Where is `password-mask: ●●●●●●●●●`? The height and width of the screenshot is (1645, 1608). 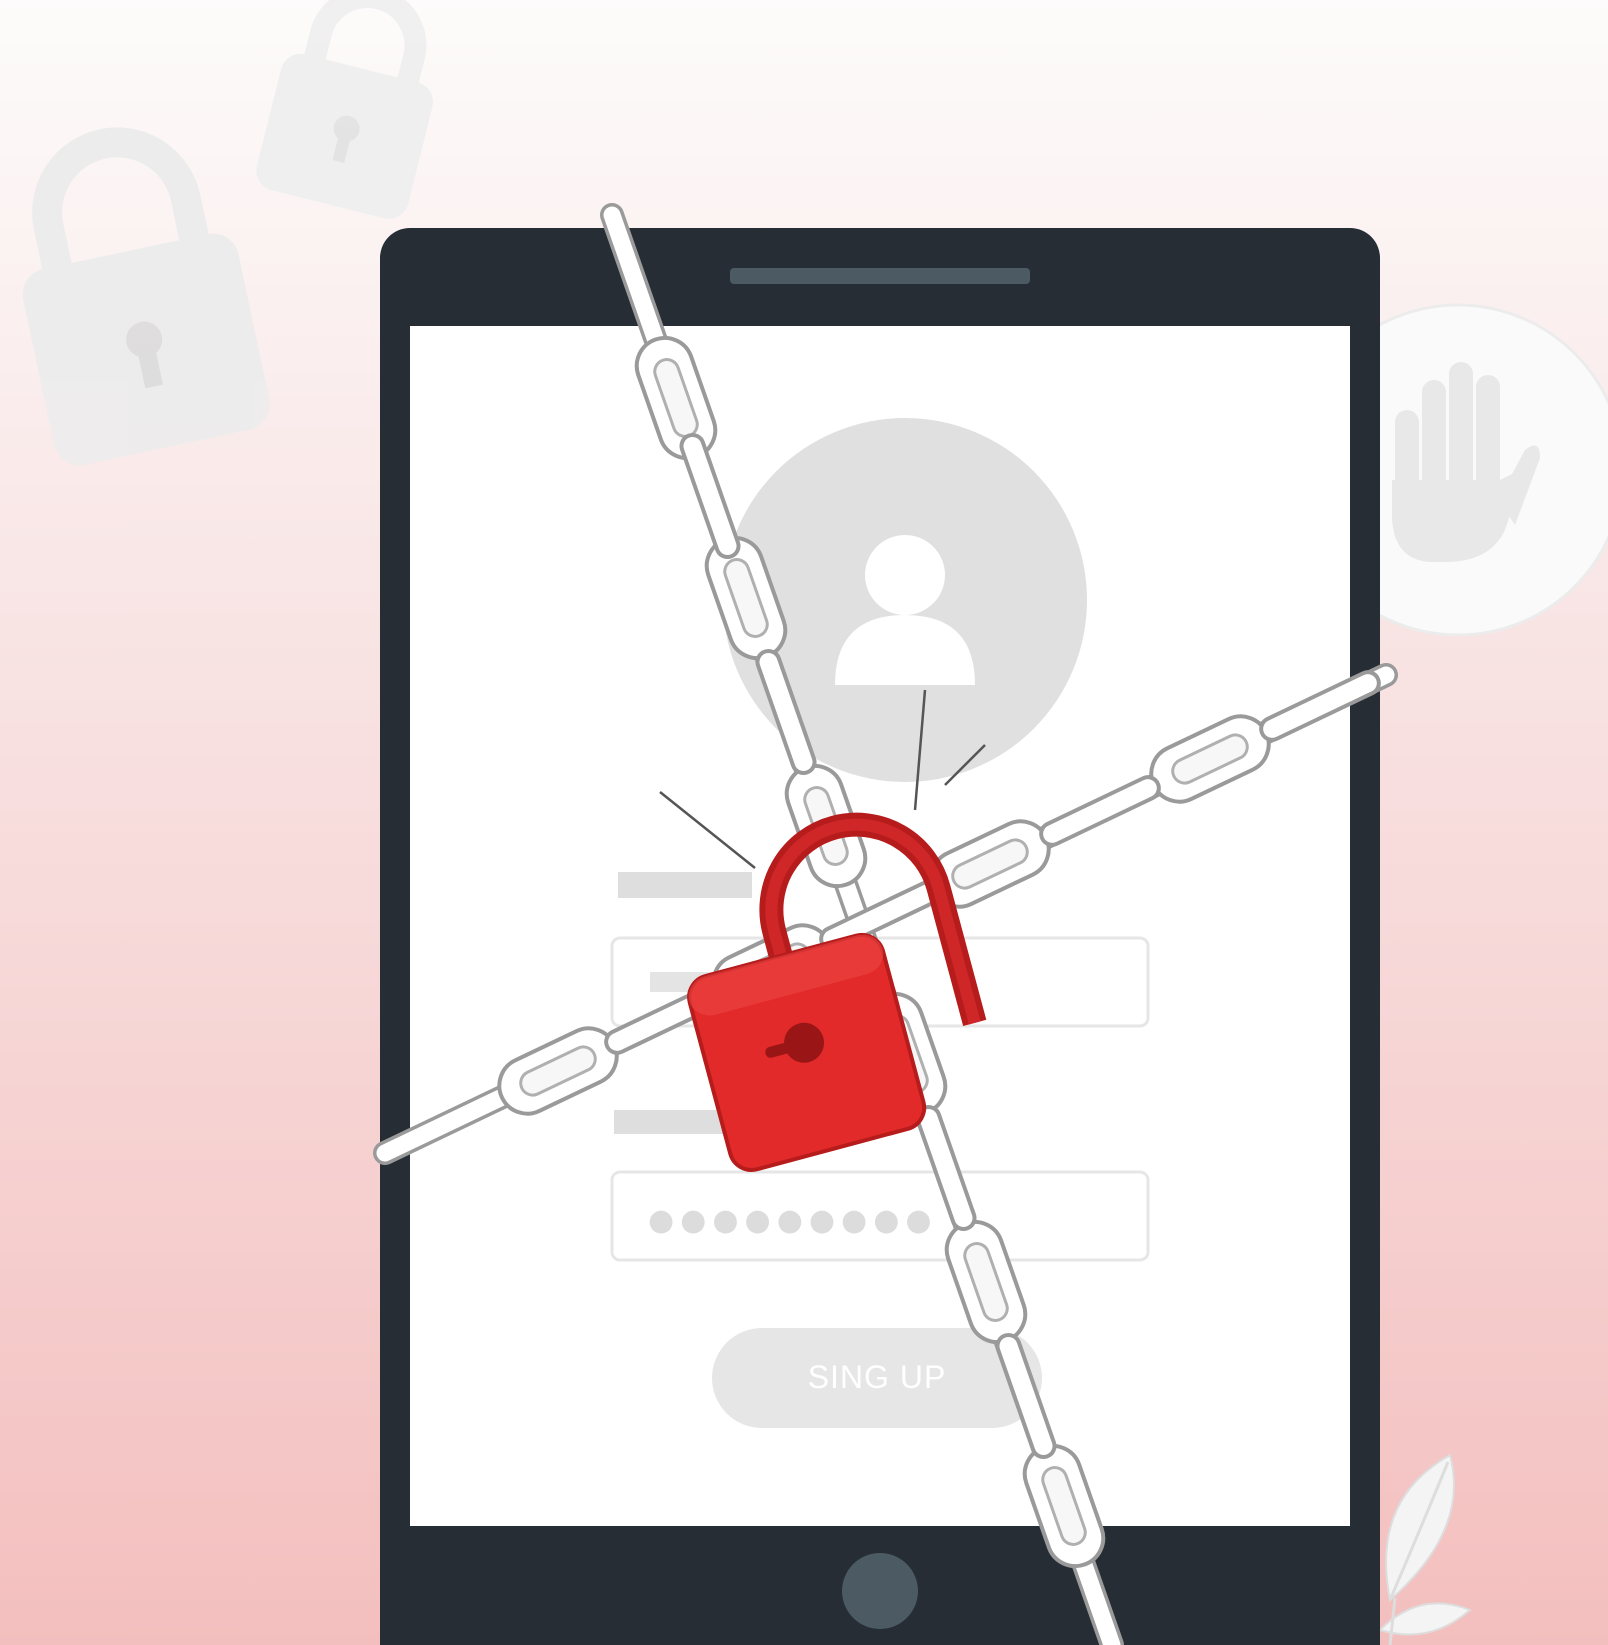
password-mask: ●●●●●●●●● is located at coordinates (793, 1220).